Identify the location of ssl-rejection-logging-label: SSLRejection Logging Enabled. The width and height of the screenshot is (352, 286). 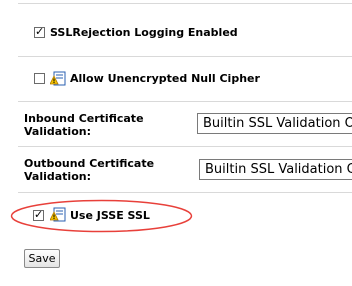
(144, 32).